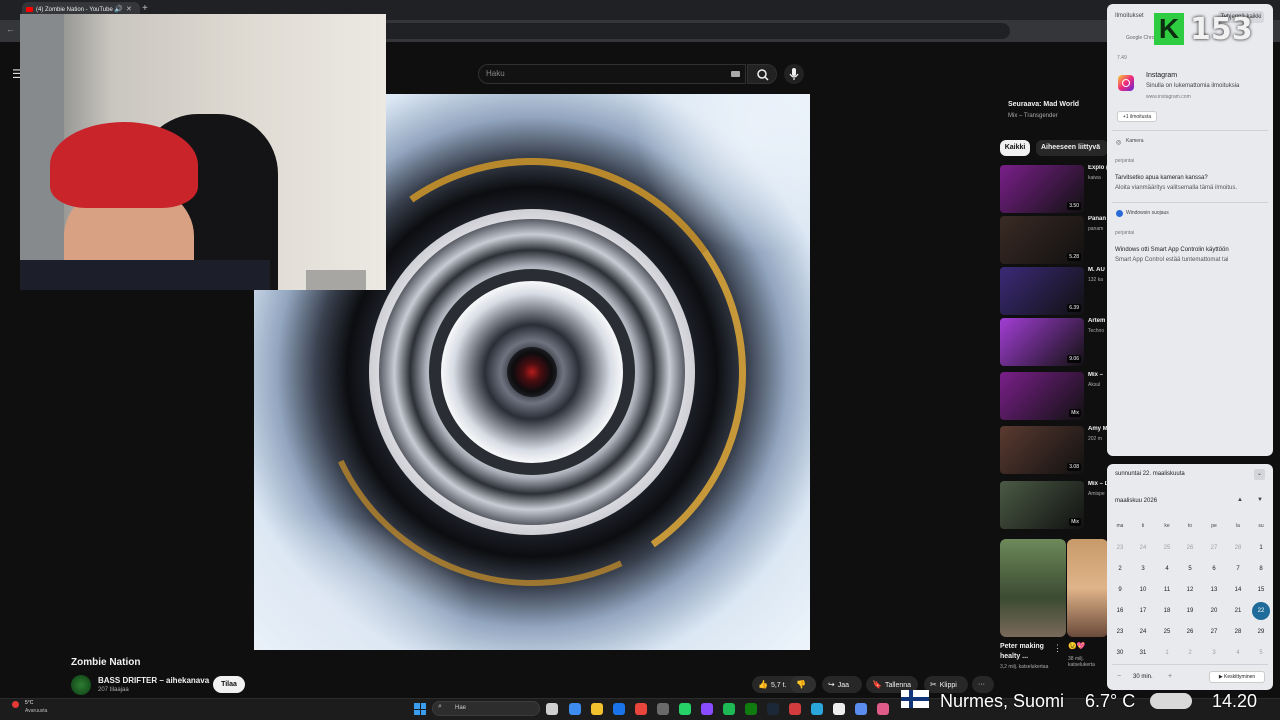 The height and width of the screenshot is (720, 1280). What do you see at coordinates (597, 709) in the screenshot?
I see `file-explorer-icon` at bounding box center [597, 709].